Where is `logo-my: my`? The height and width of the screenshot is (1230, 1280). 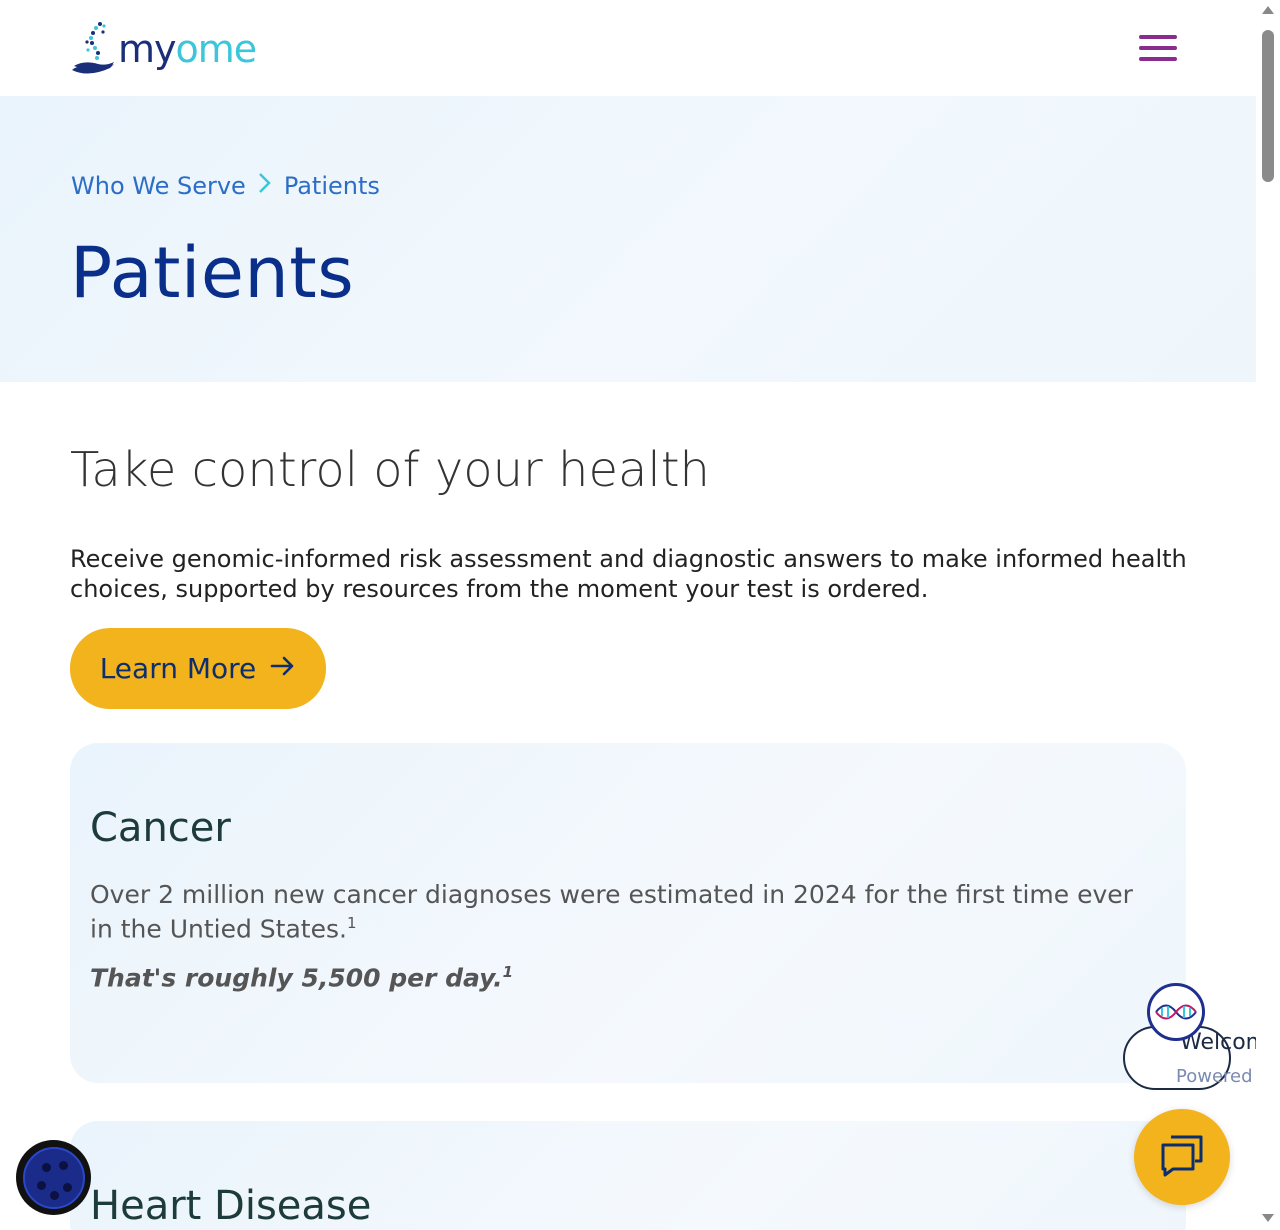 logo-my: my is located at coordinates (147, 49).